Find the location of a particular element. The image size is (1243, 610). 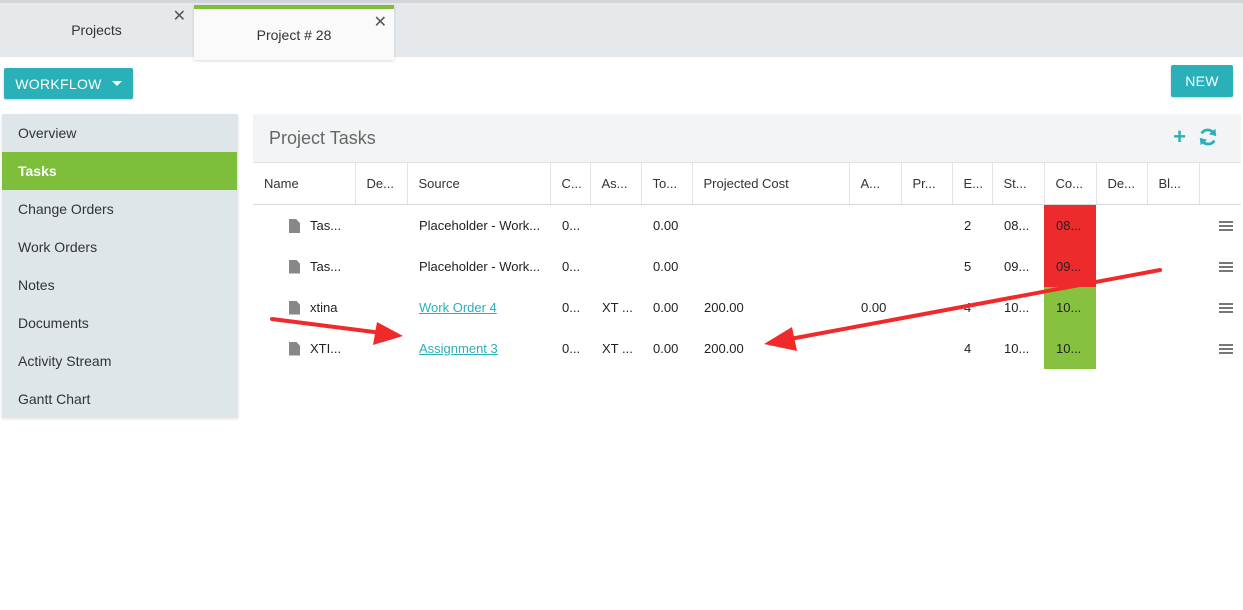

sidebar-item-label: Gantt Chart is located at coordinates (54, 399).